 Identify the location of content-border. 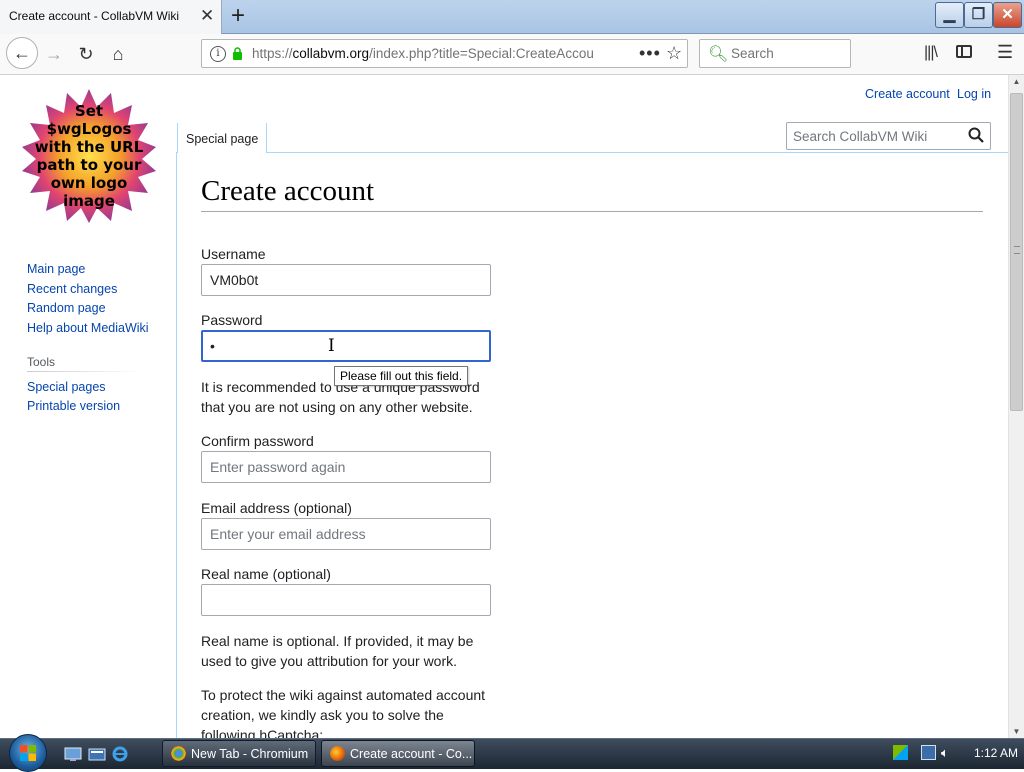
(637, 152).